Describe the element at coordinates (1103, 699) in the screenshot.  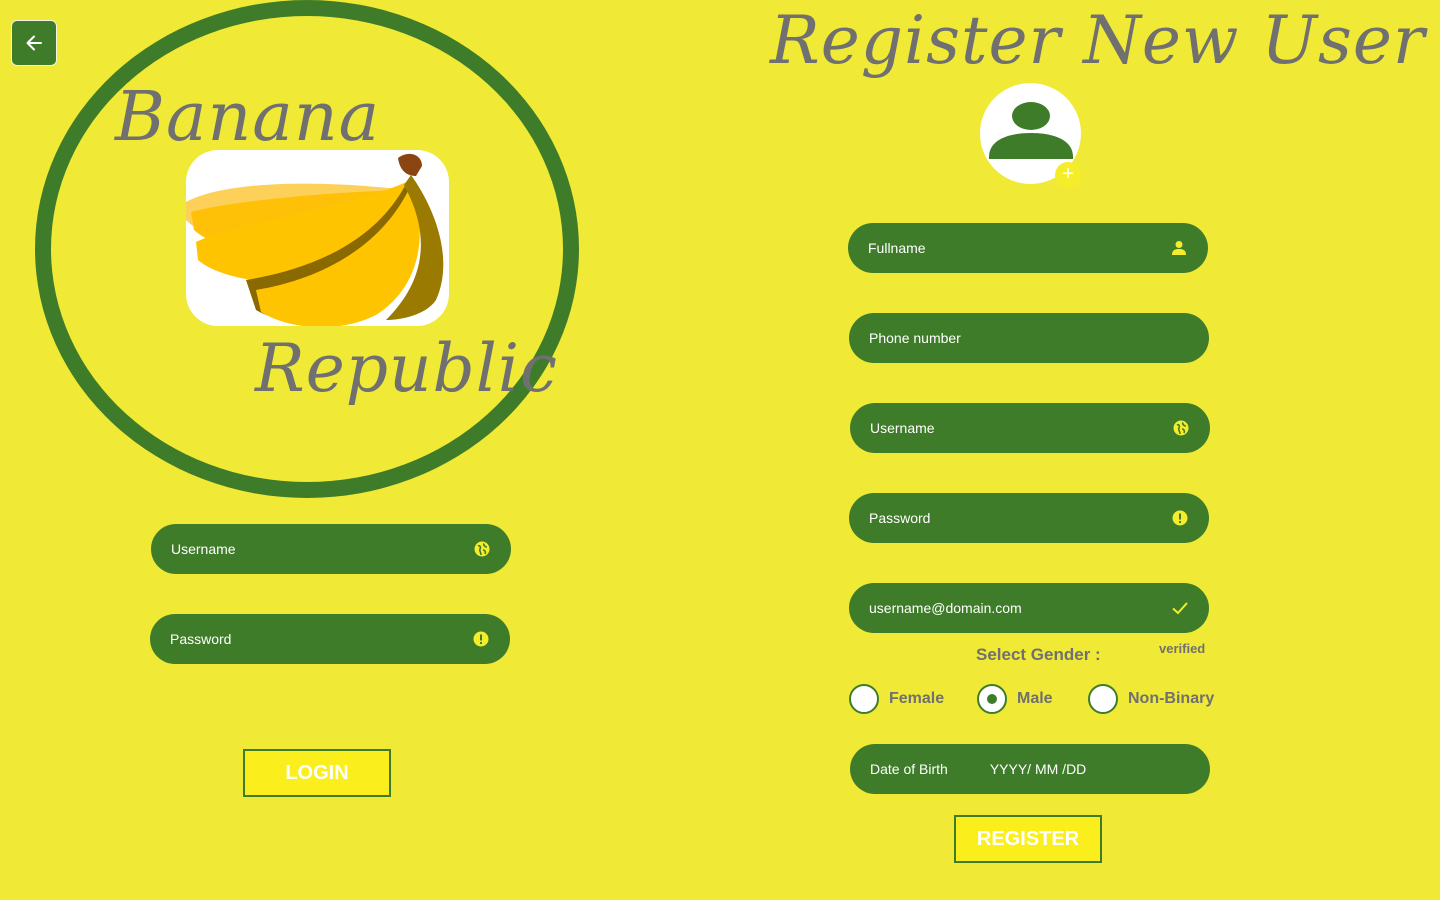
I see `radio-non-binary` at that location.